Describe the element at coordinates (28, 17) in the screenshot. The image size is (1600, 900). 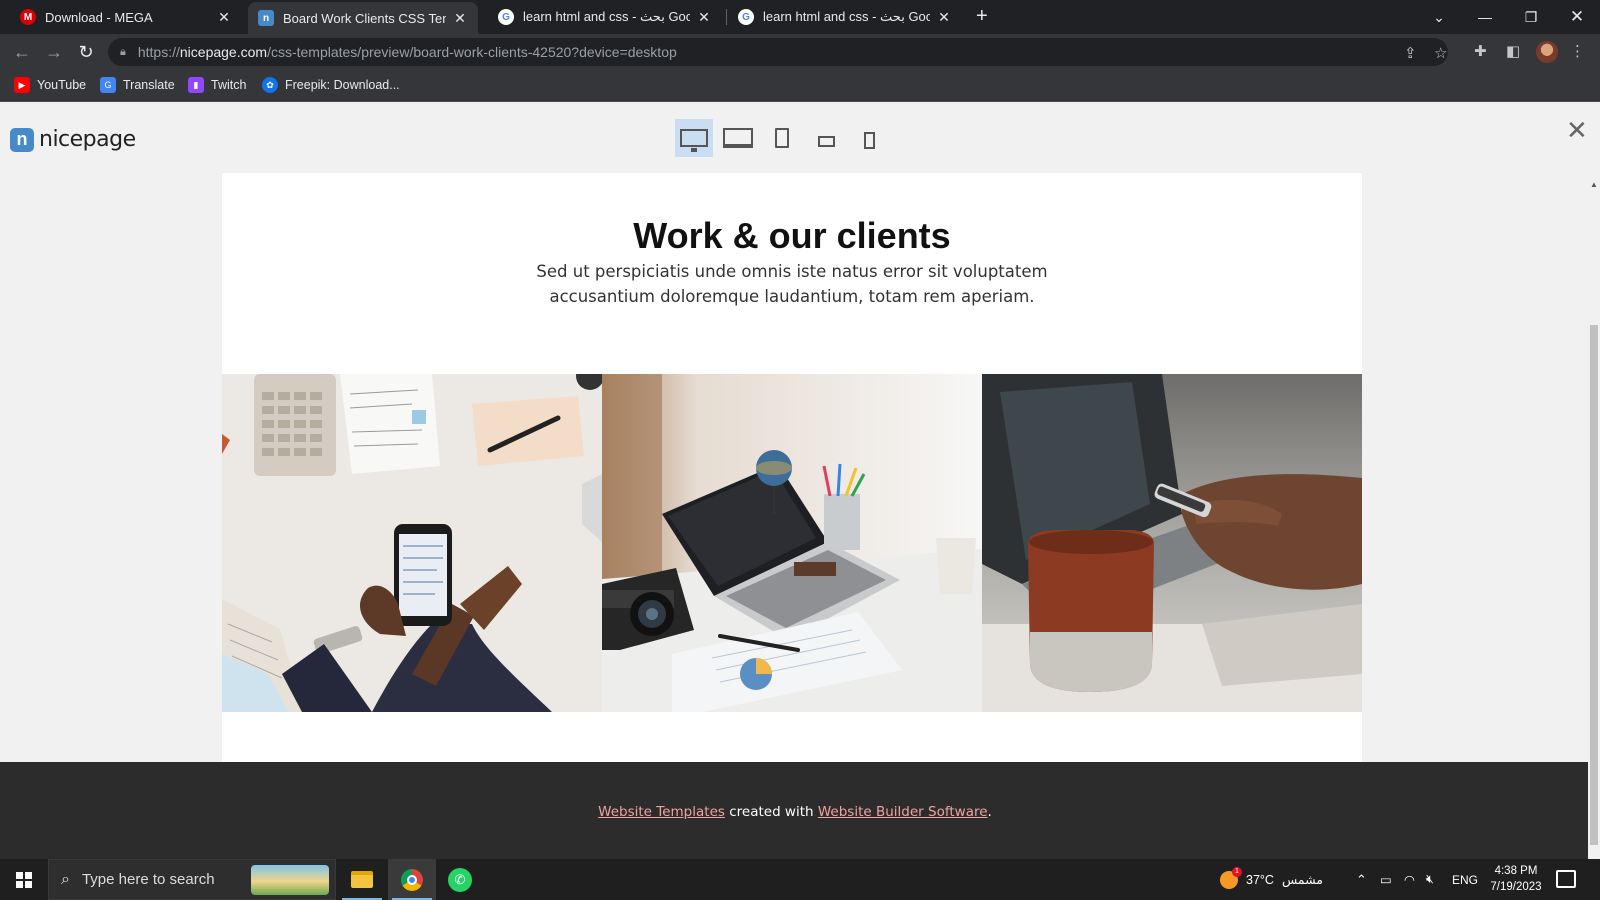
I see `mega-icon: M` at that location.